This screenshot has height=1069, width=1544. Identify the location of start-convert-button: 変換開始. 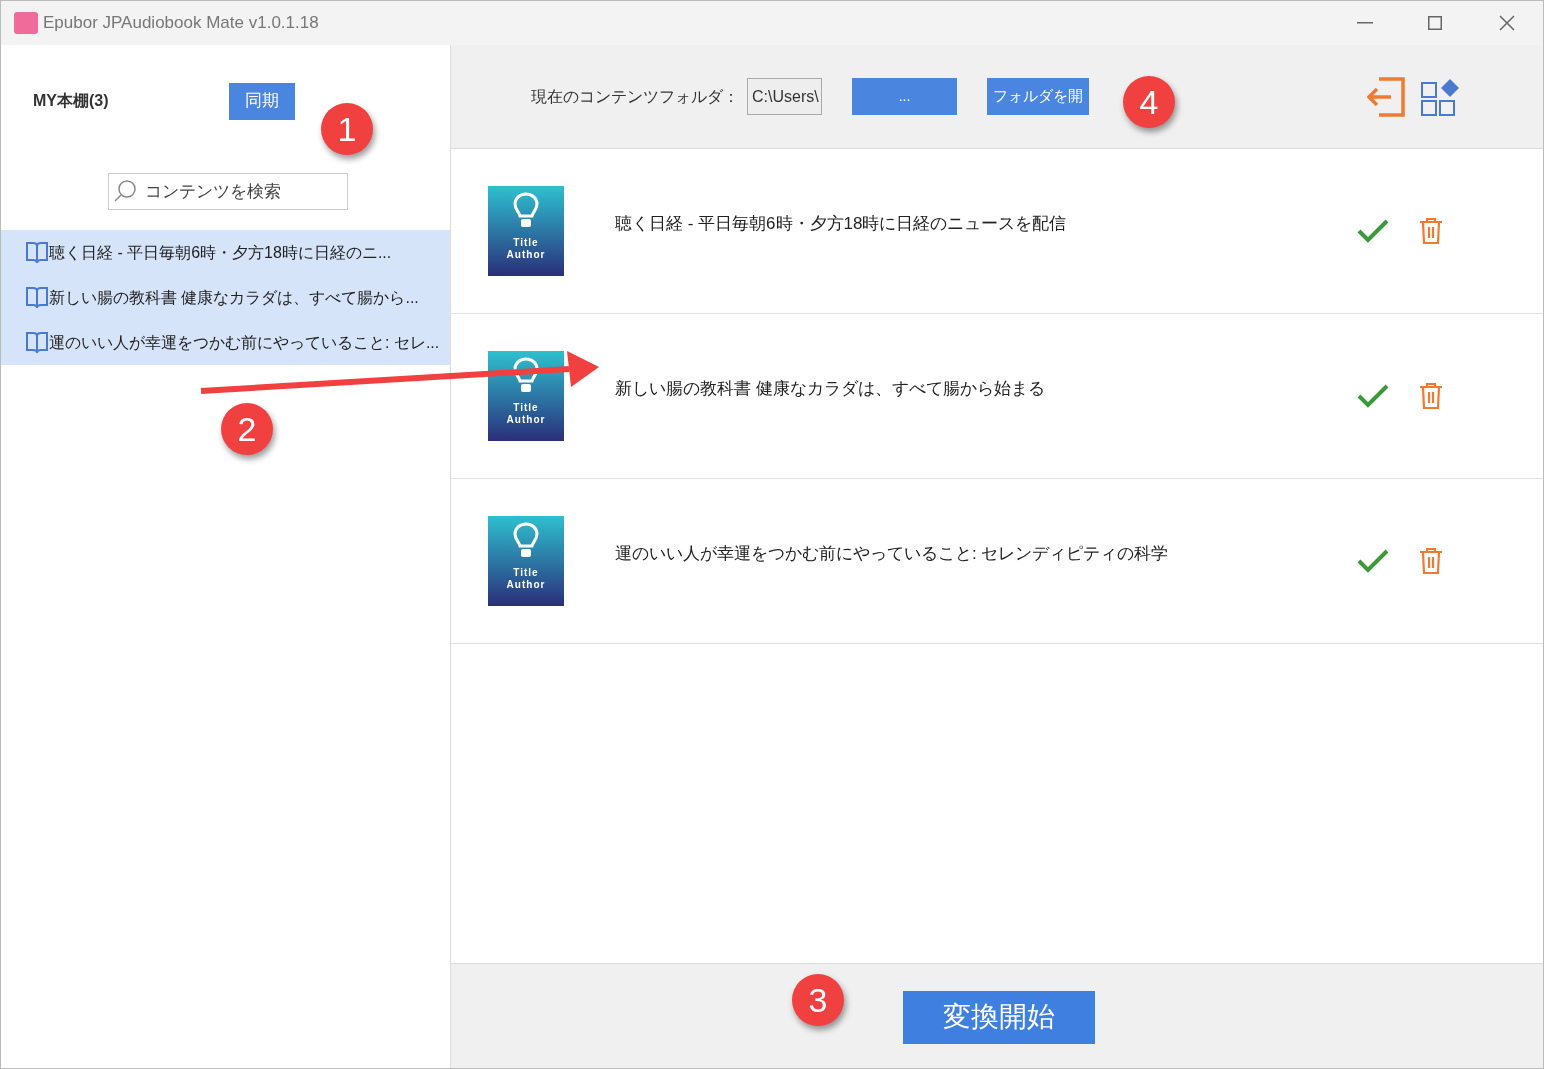
(999, 1017).